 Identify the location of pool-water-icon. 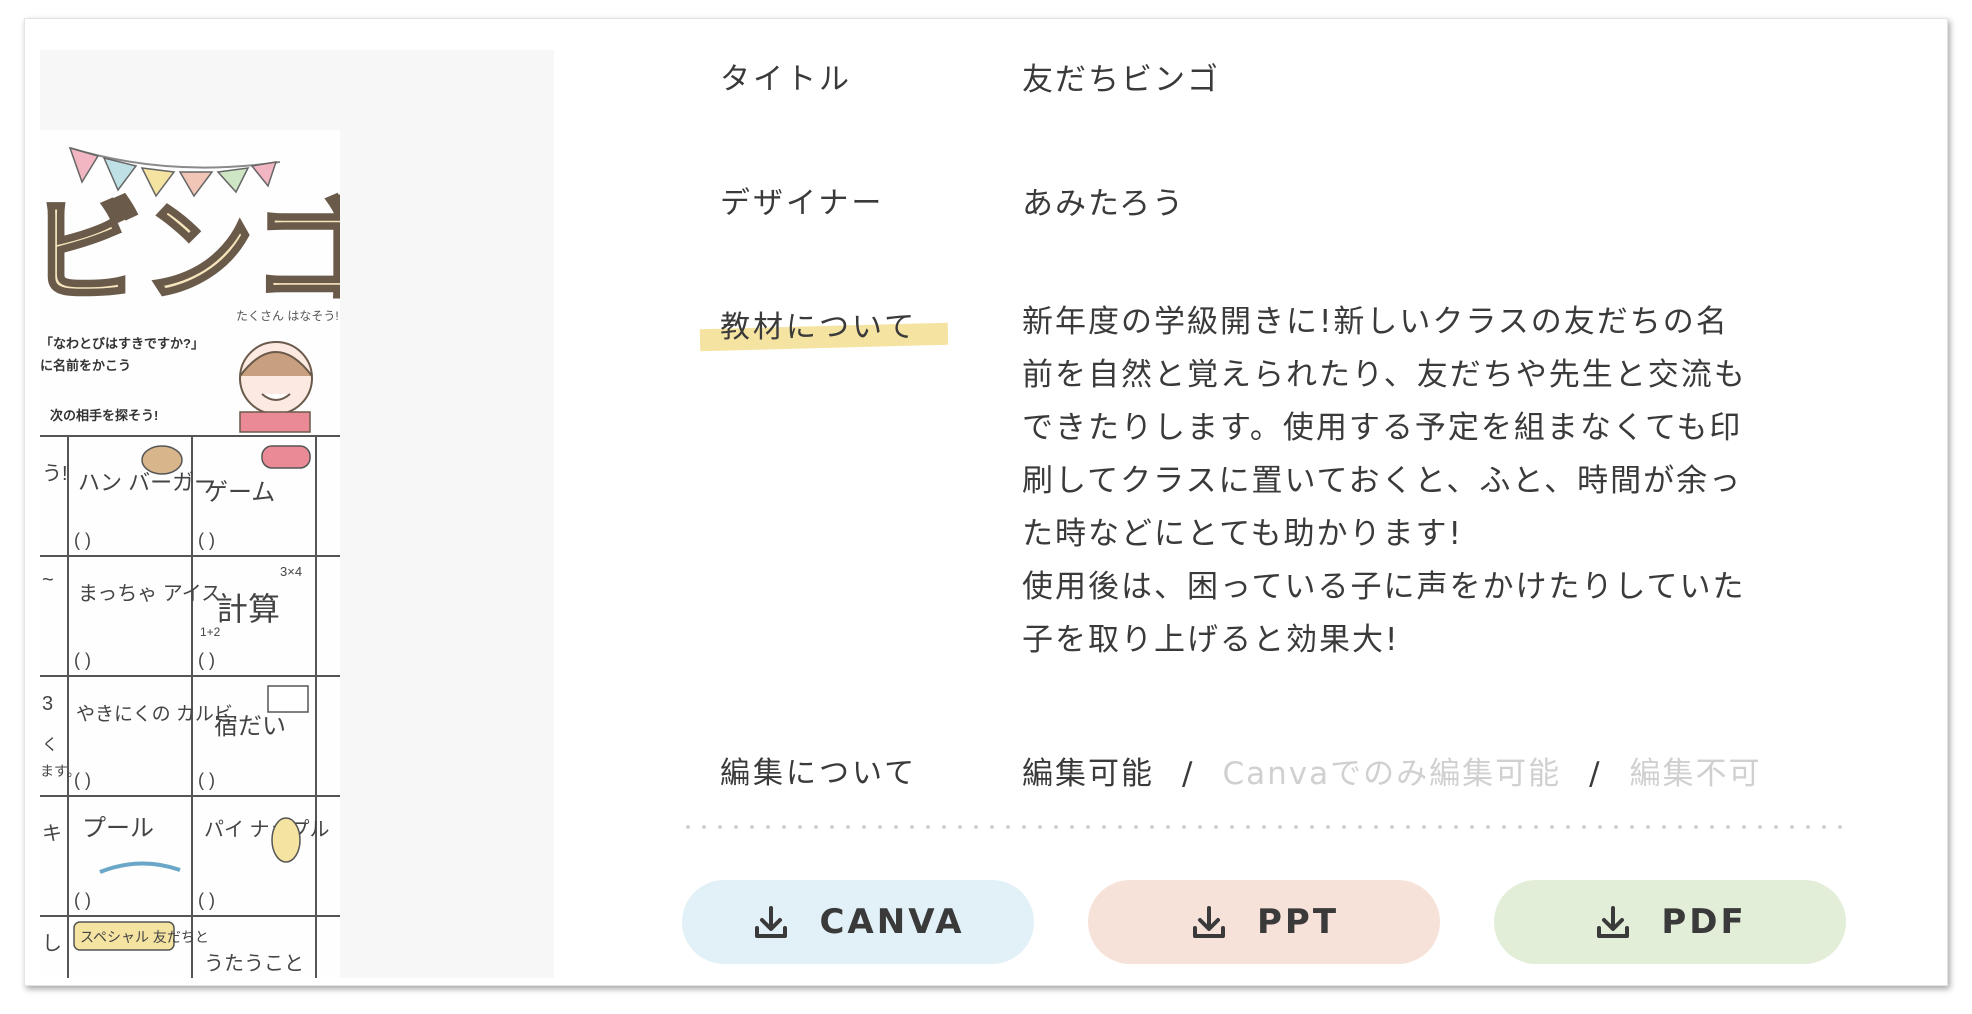
(140, 867).